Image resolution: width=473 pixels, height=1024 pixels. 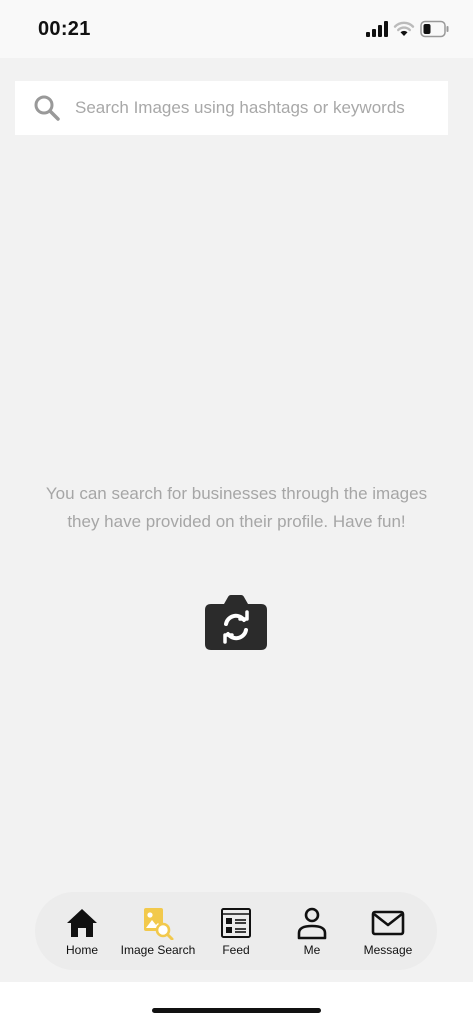 What do you see at coordinates (64, 29) in the screenshot?
I see `status-time: 00:21` at bounding box center [64, 29].